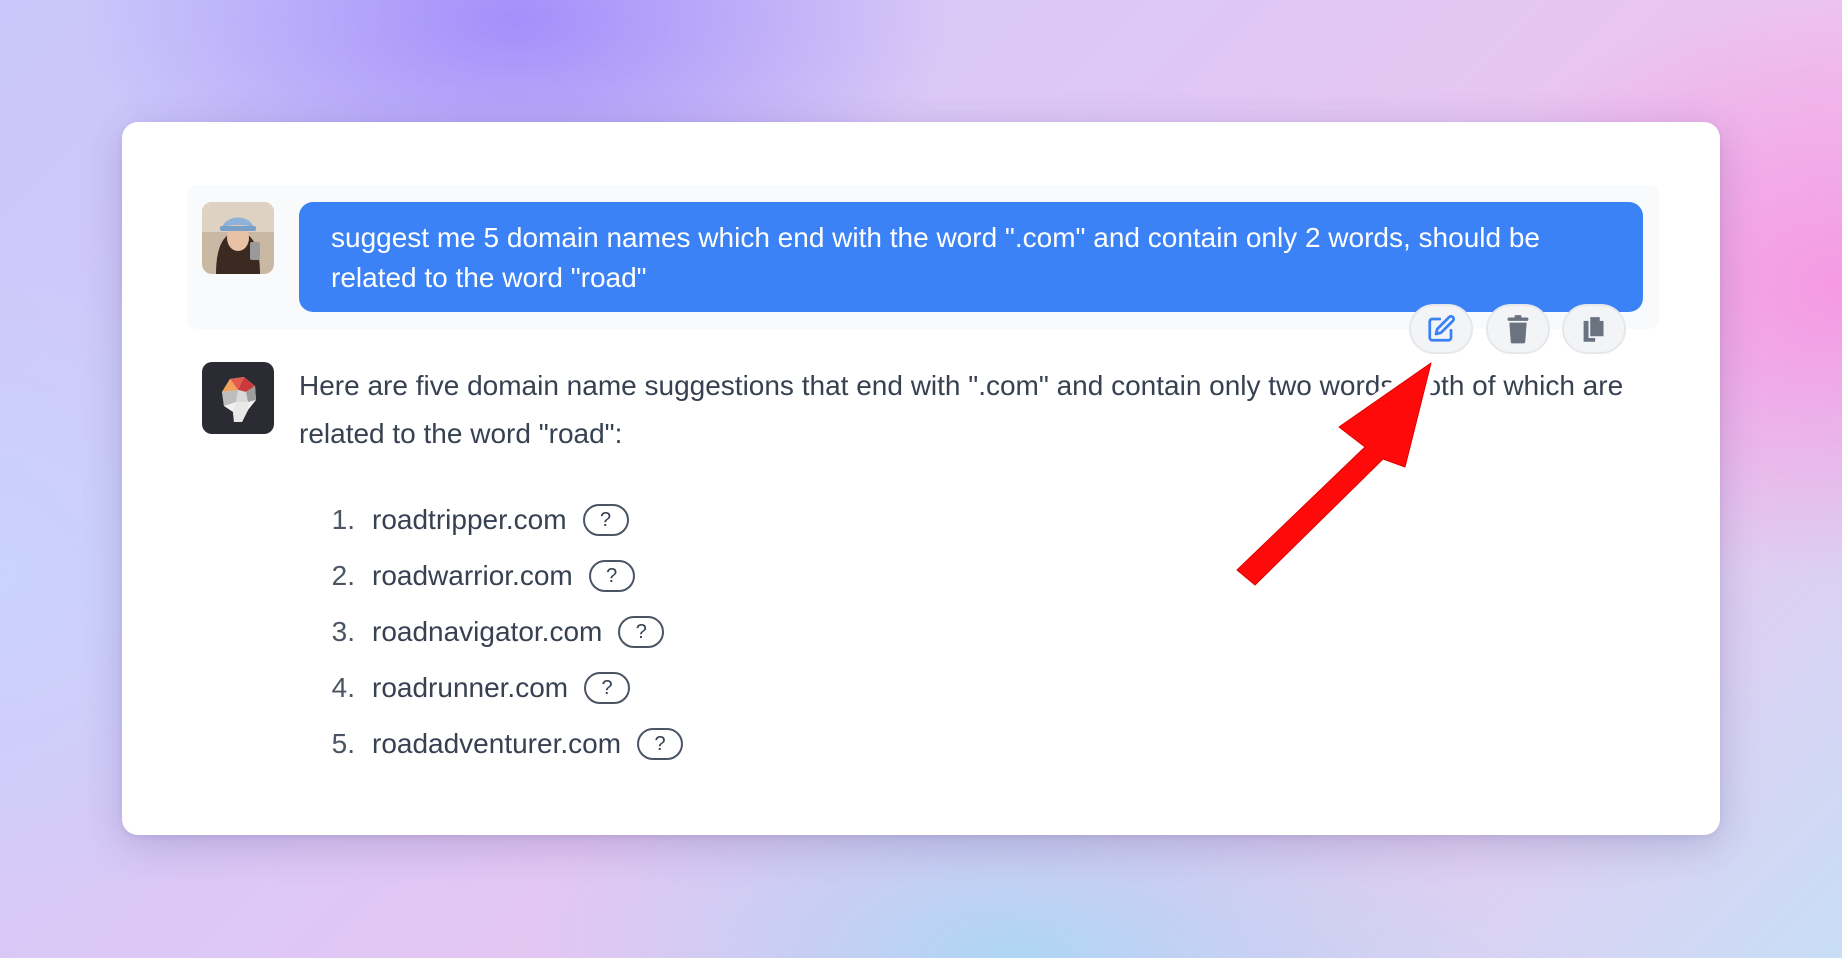 The width and height of the screenshot is (1842, 958). Describe the element at coordinates (472, 575) in the screenshot. I see `list-item-domain: roadwarrior.com` at that location.